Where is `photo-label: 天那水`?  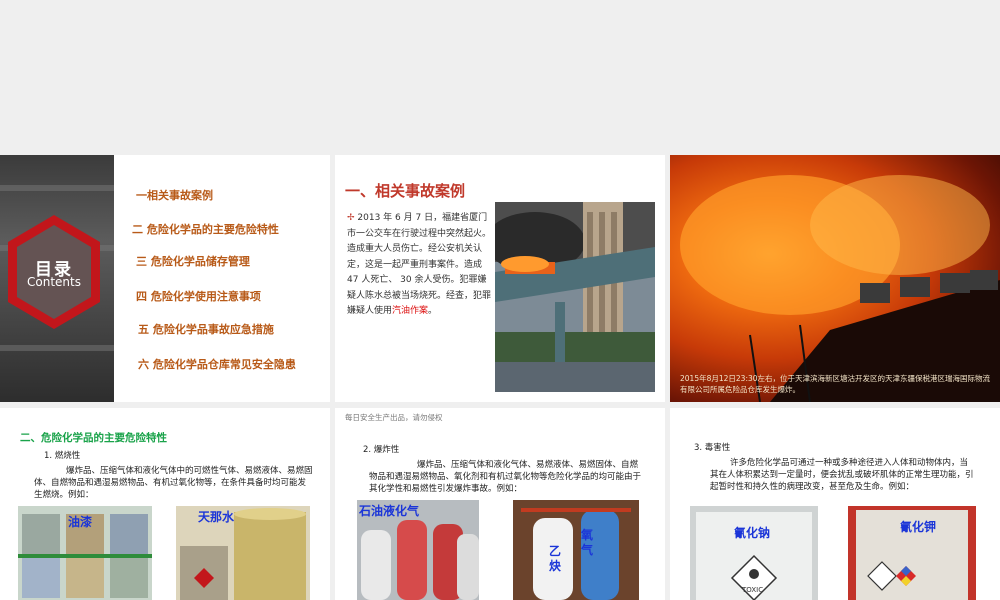 photo-label: 天那水 is located at coordinates (216, 517).